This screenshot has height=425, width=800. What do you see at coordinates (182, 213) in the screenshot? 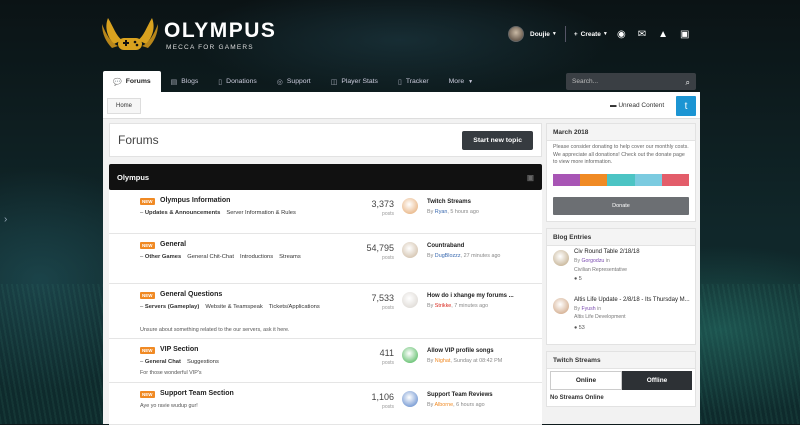
I see `subforum-link: Updates & Announcements` at bounding box center [182, 213].